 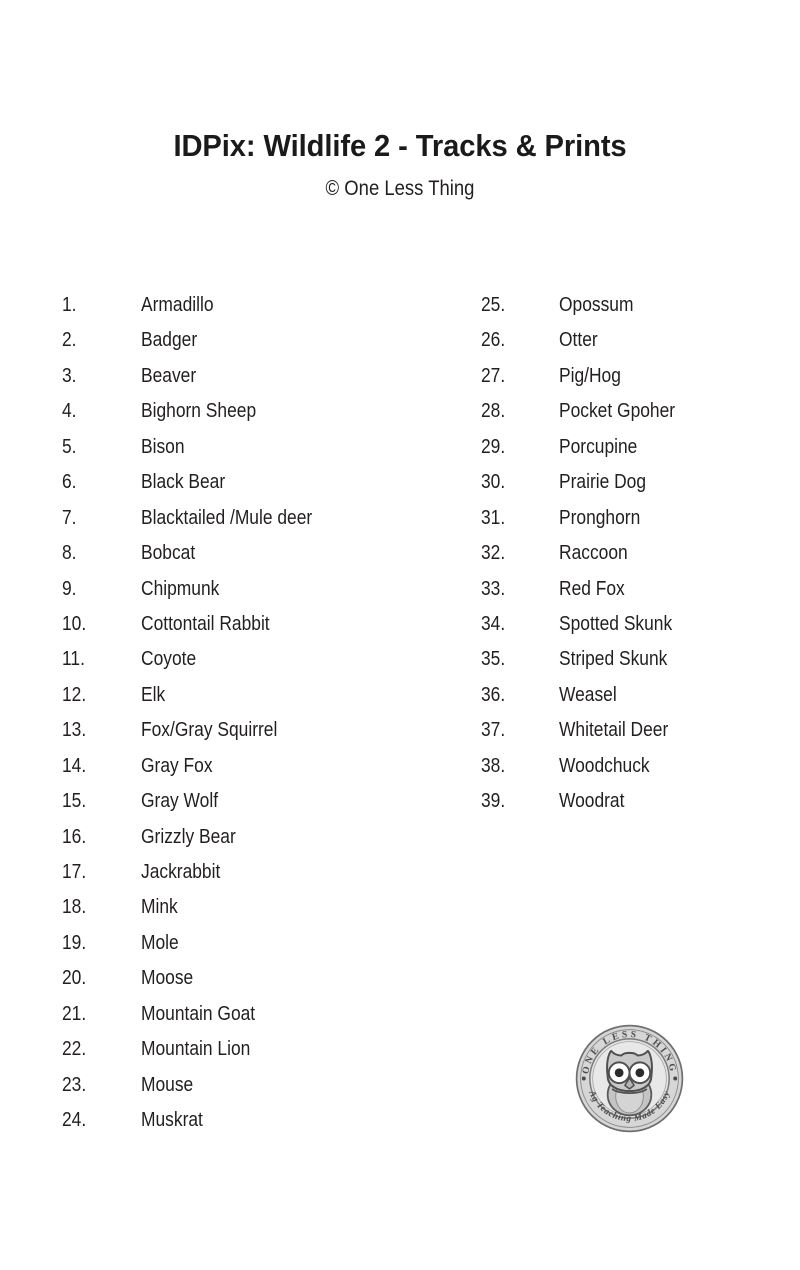 What do you see at coordinates (493, 659) in the screenshot?
I see `list-item-number: 35.` at bounding box center [493, 659].